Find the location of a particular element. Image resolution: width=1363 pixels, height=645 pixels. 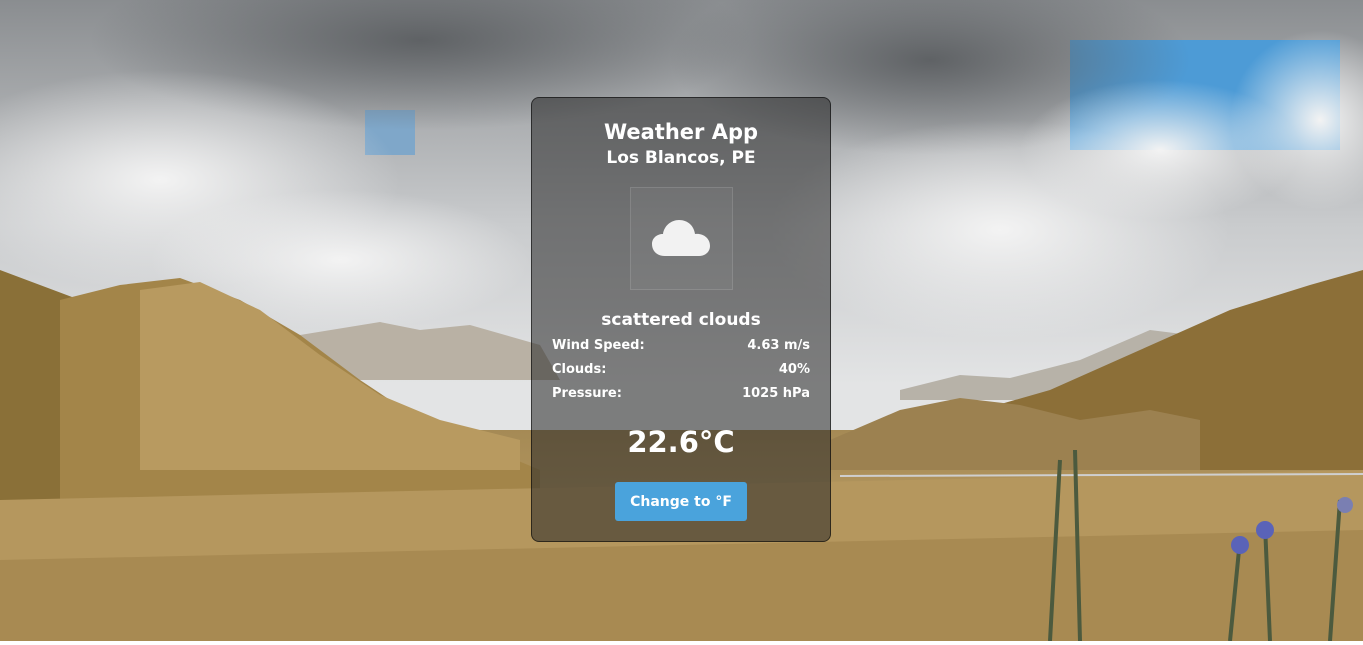

weather-description: scattered clouds is located at coordinates (681, 320).